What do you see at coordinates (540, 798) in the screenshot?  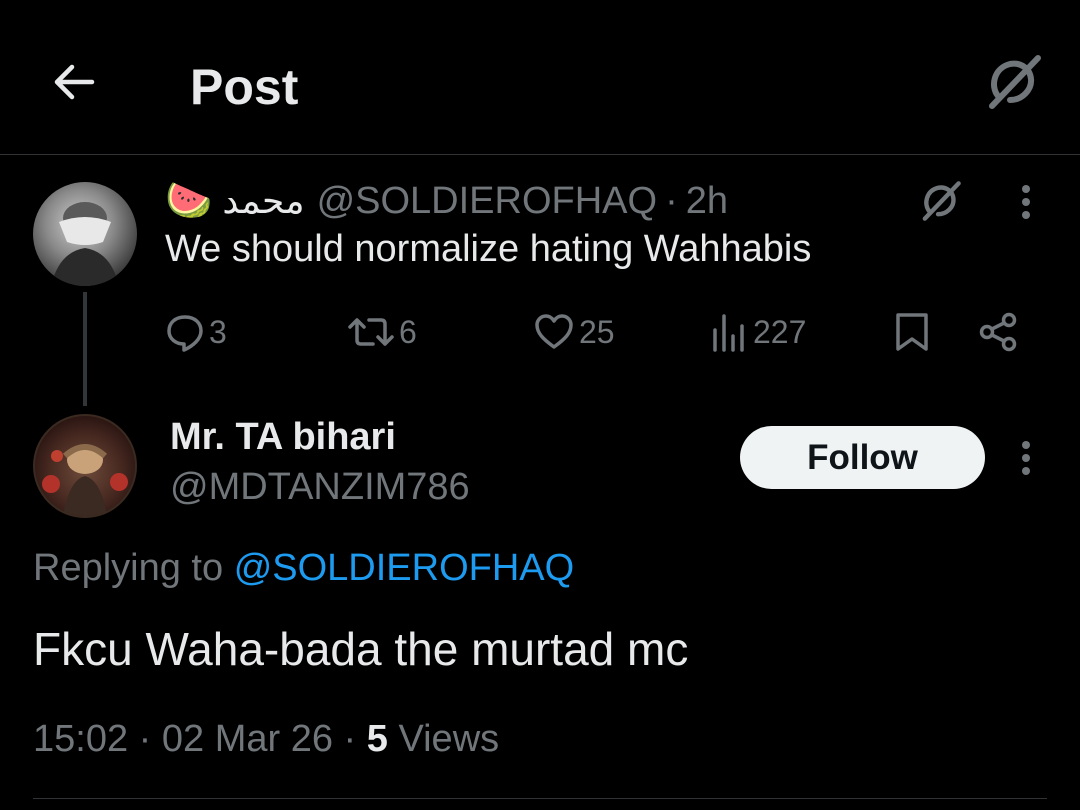 I see `divider` at bounding box center [540, 798].